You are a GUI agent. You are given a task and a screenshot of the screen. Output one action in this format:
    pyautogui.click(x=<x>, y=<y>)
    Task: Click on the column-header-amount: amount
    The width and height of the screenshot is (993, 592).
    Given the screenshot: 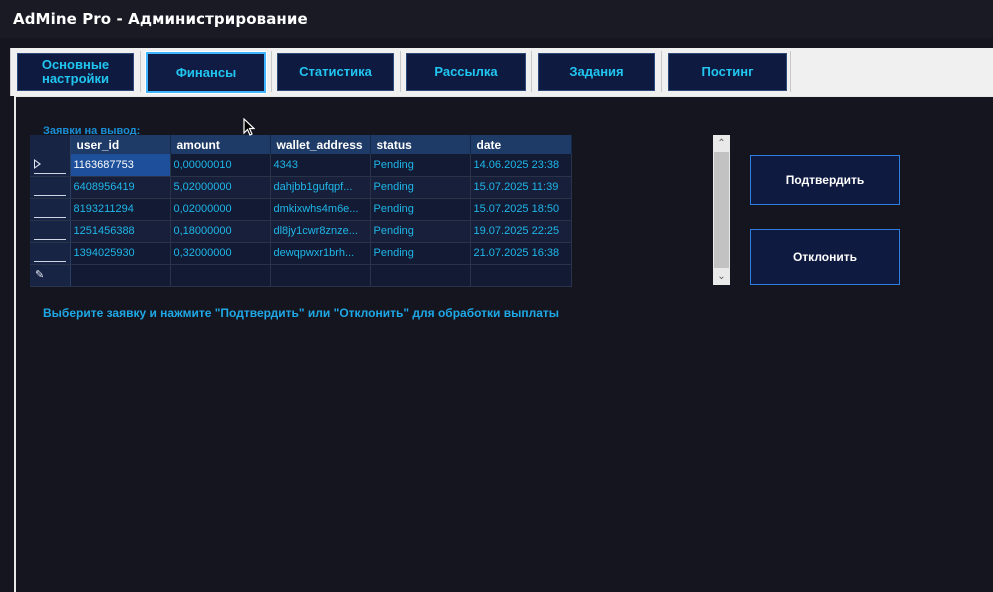 What is the action you would take?
    pyautogui.click(x=220, y=144)
    